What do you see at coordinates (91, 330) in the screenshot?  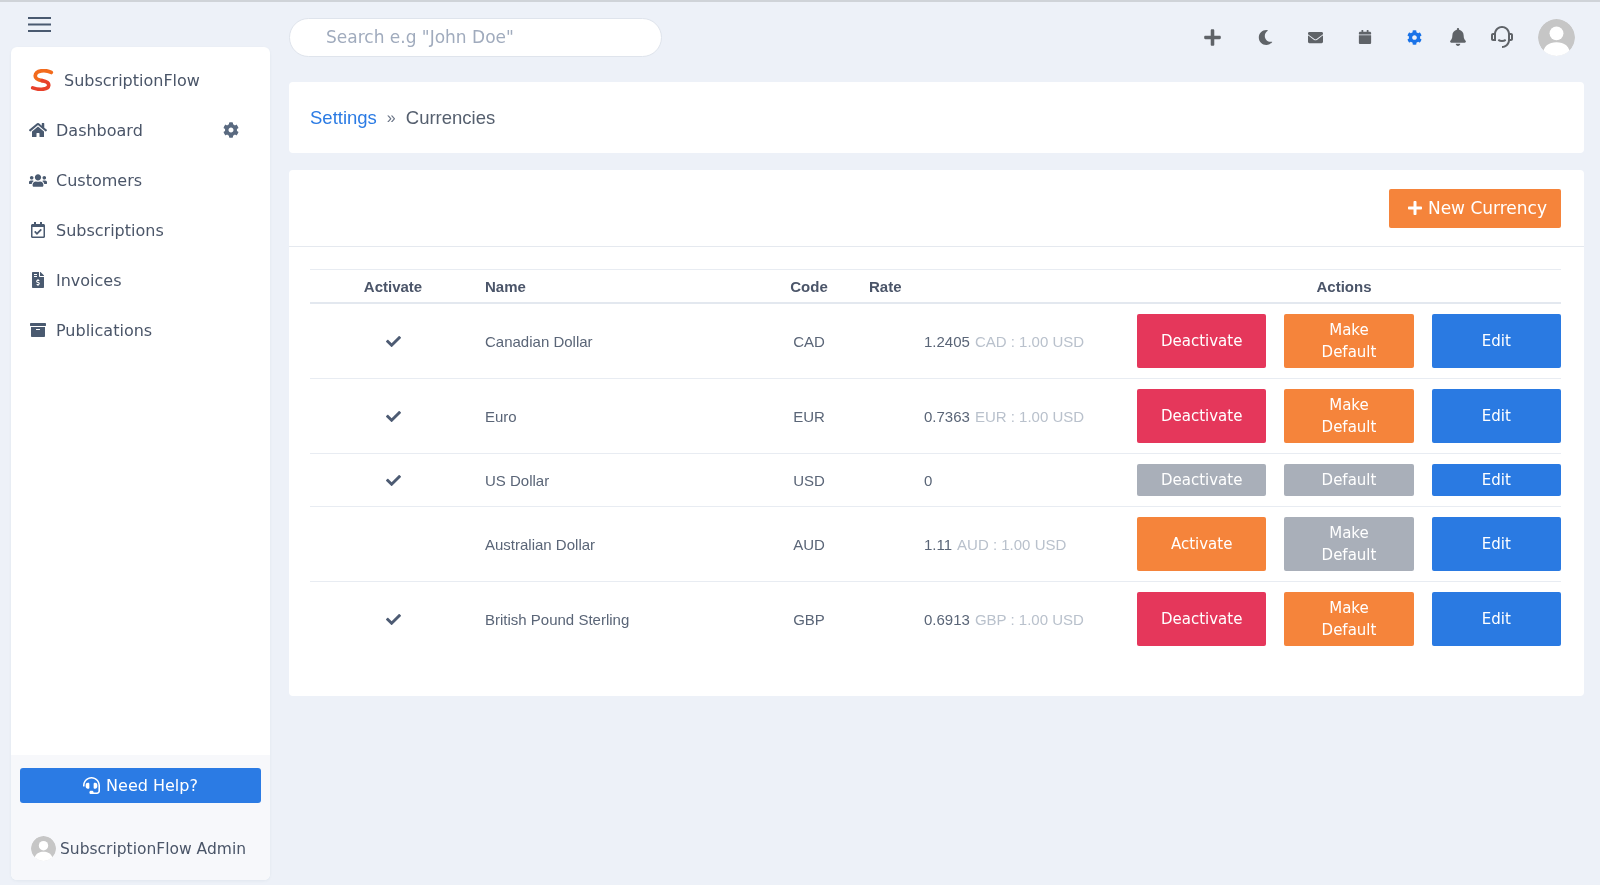 I see `sidebar-item: Publications` at bounding box center [91, 330].